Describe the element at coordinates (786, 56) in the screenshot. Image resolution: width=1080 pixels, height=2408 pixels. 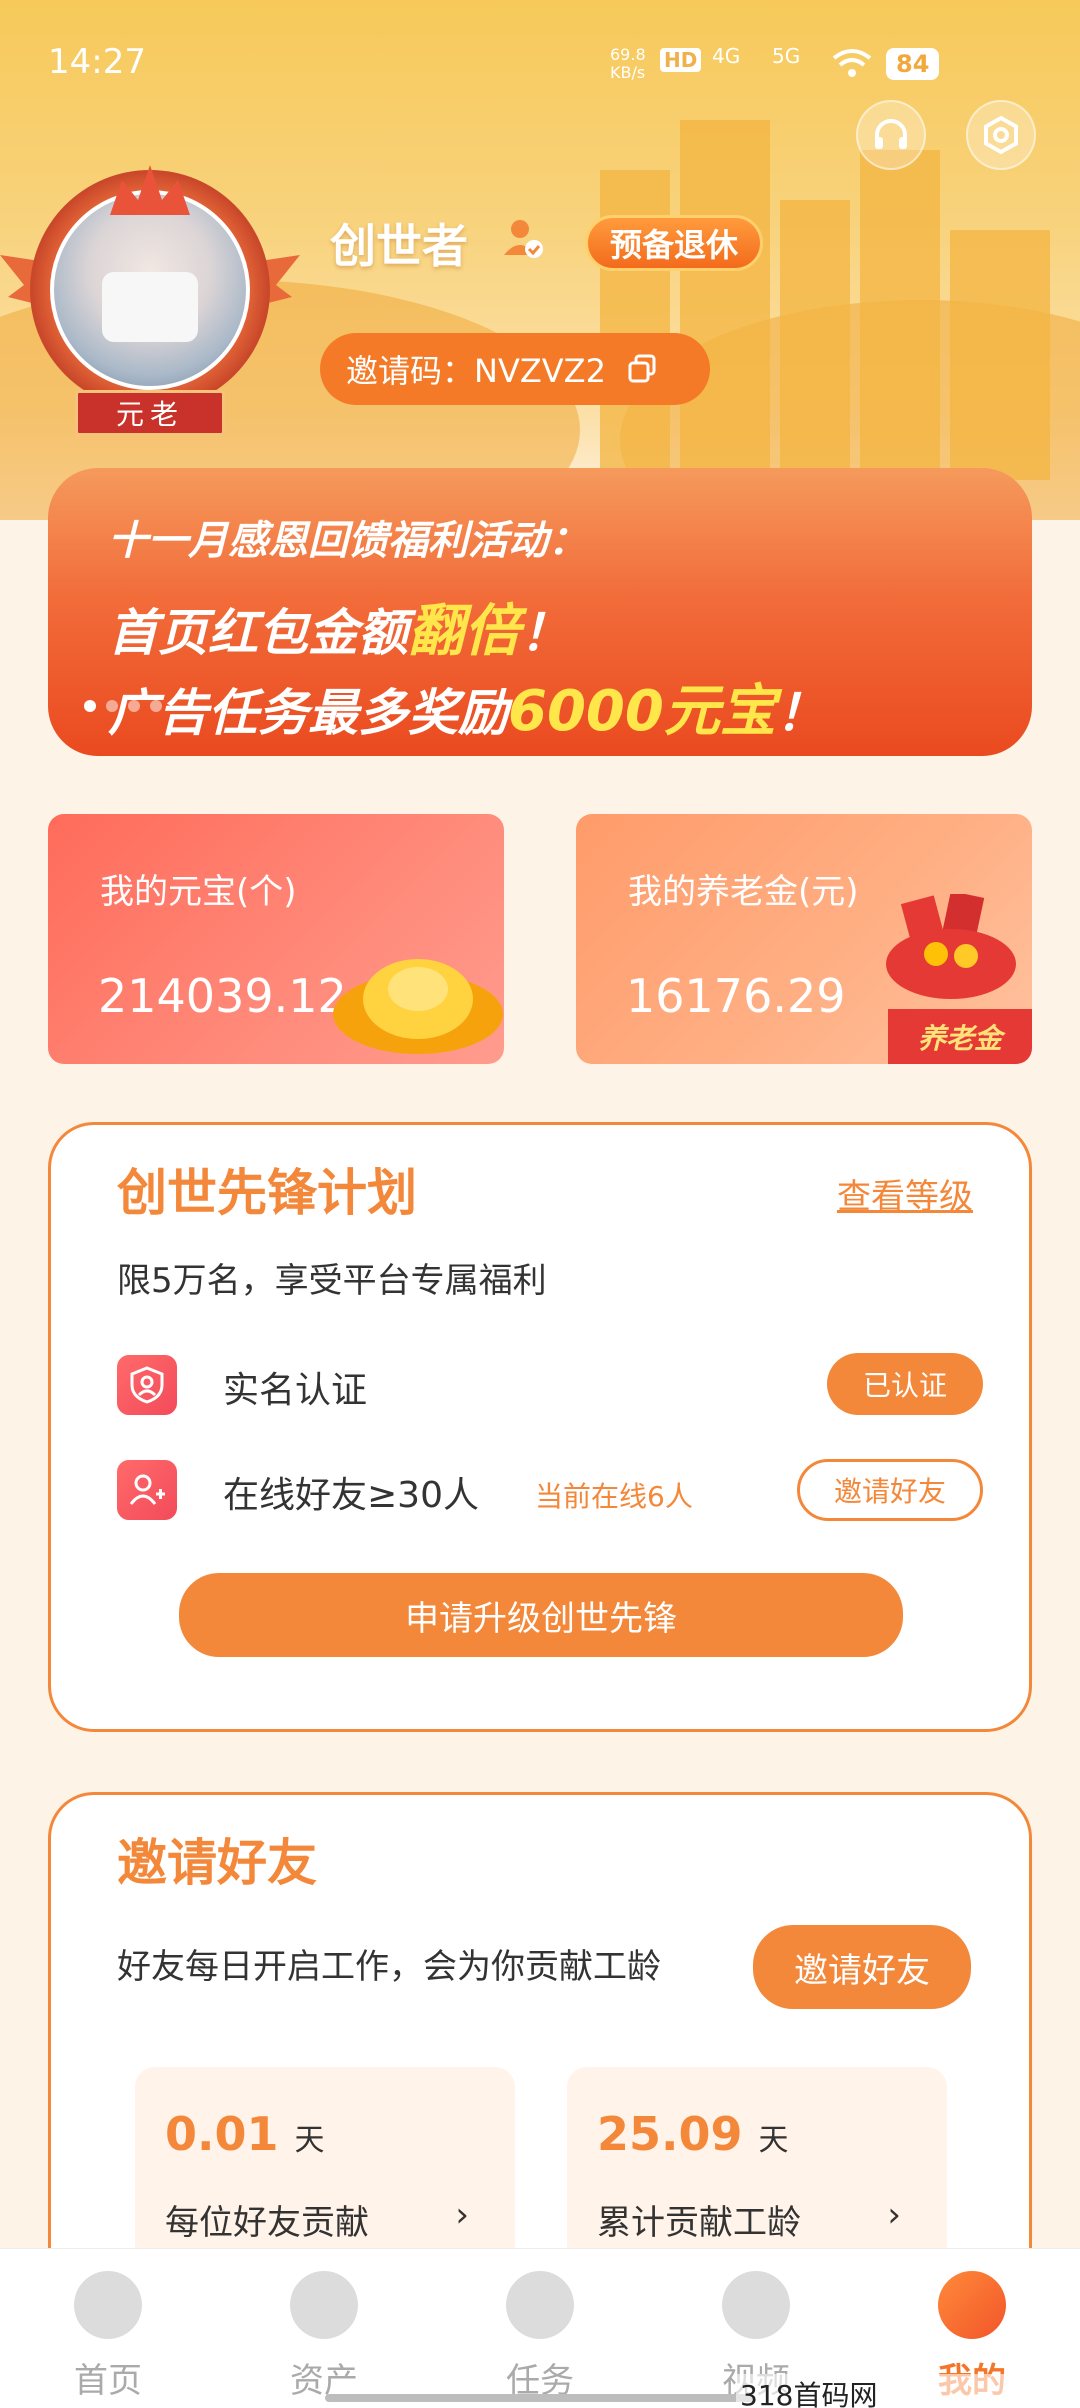
I see `signal-5g-icon: 5G` at that location.